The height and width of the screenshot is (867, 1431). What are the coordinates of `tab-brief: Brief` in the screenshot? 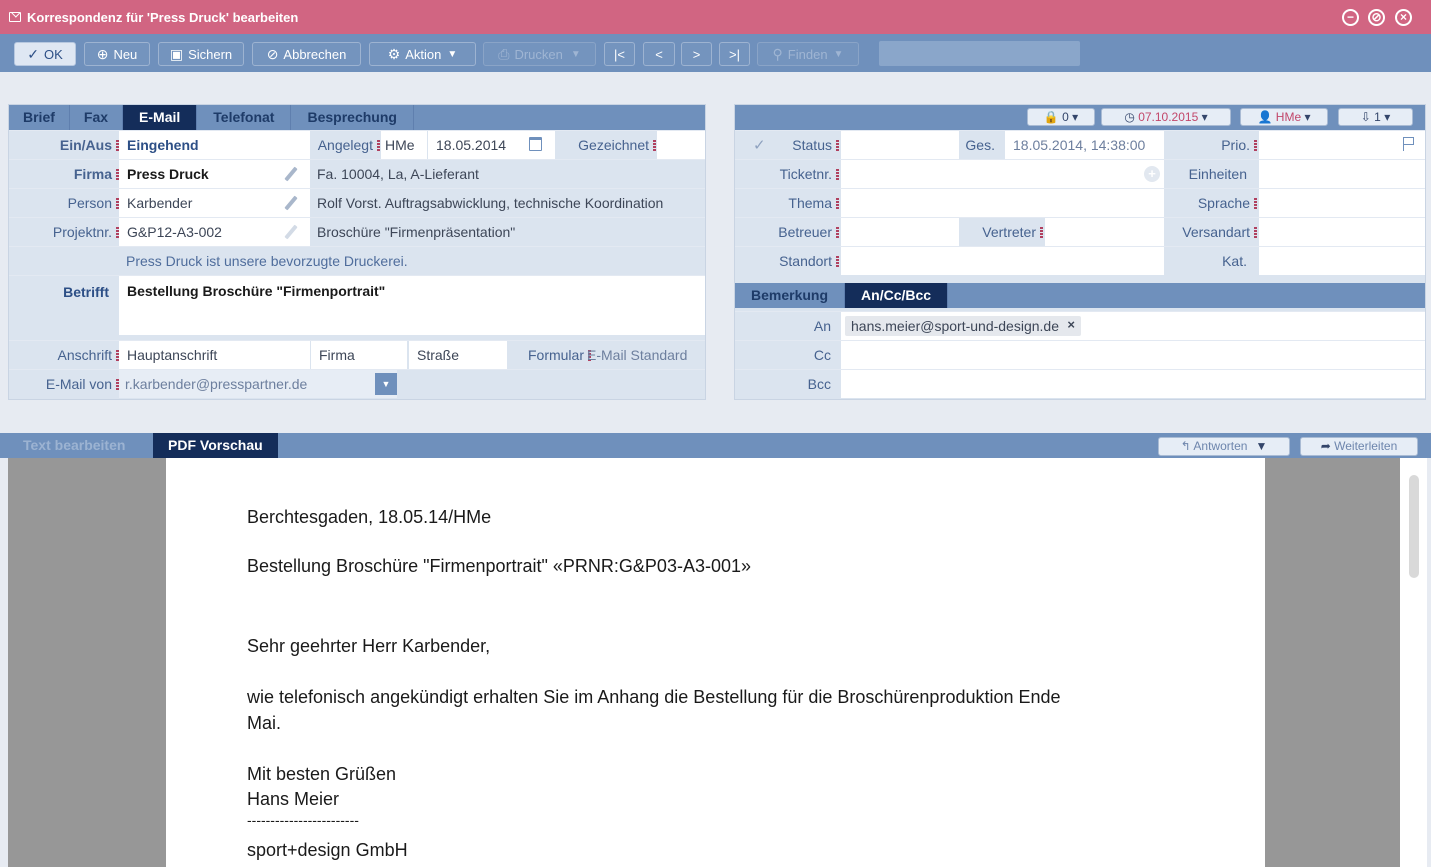 It's located at (39, 117).